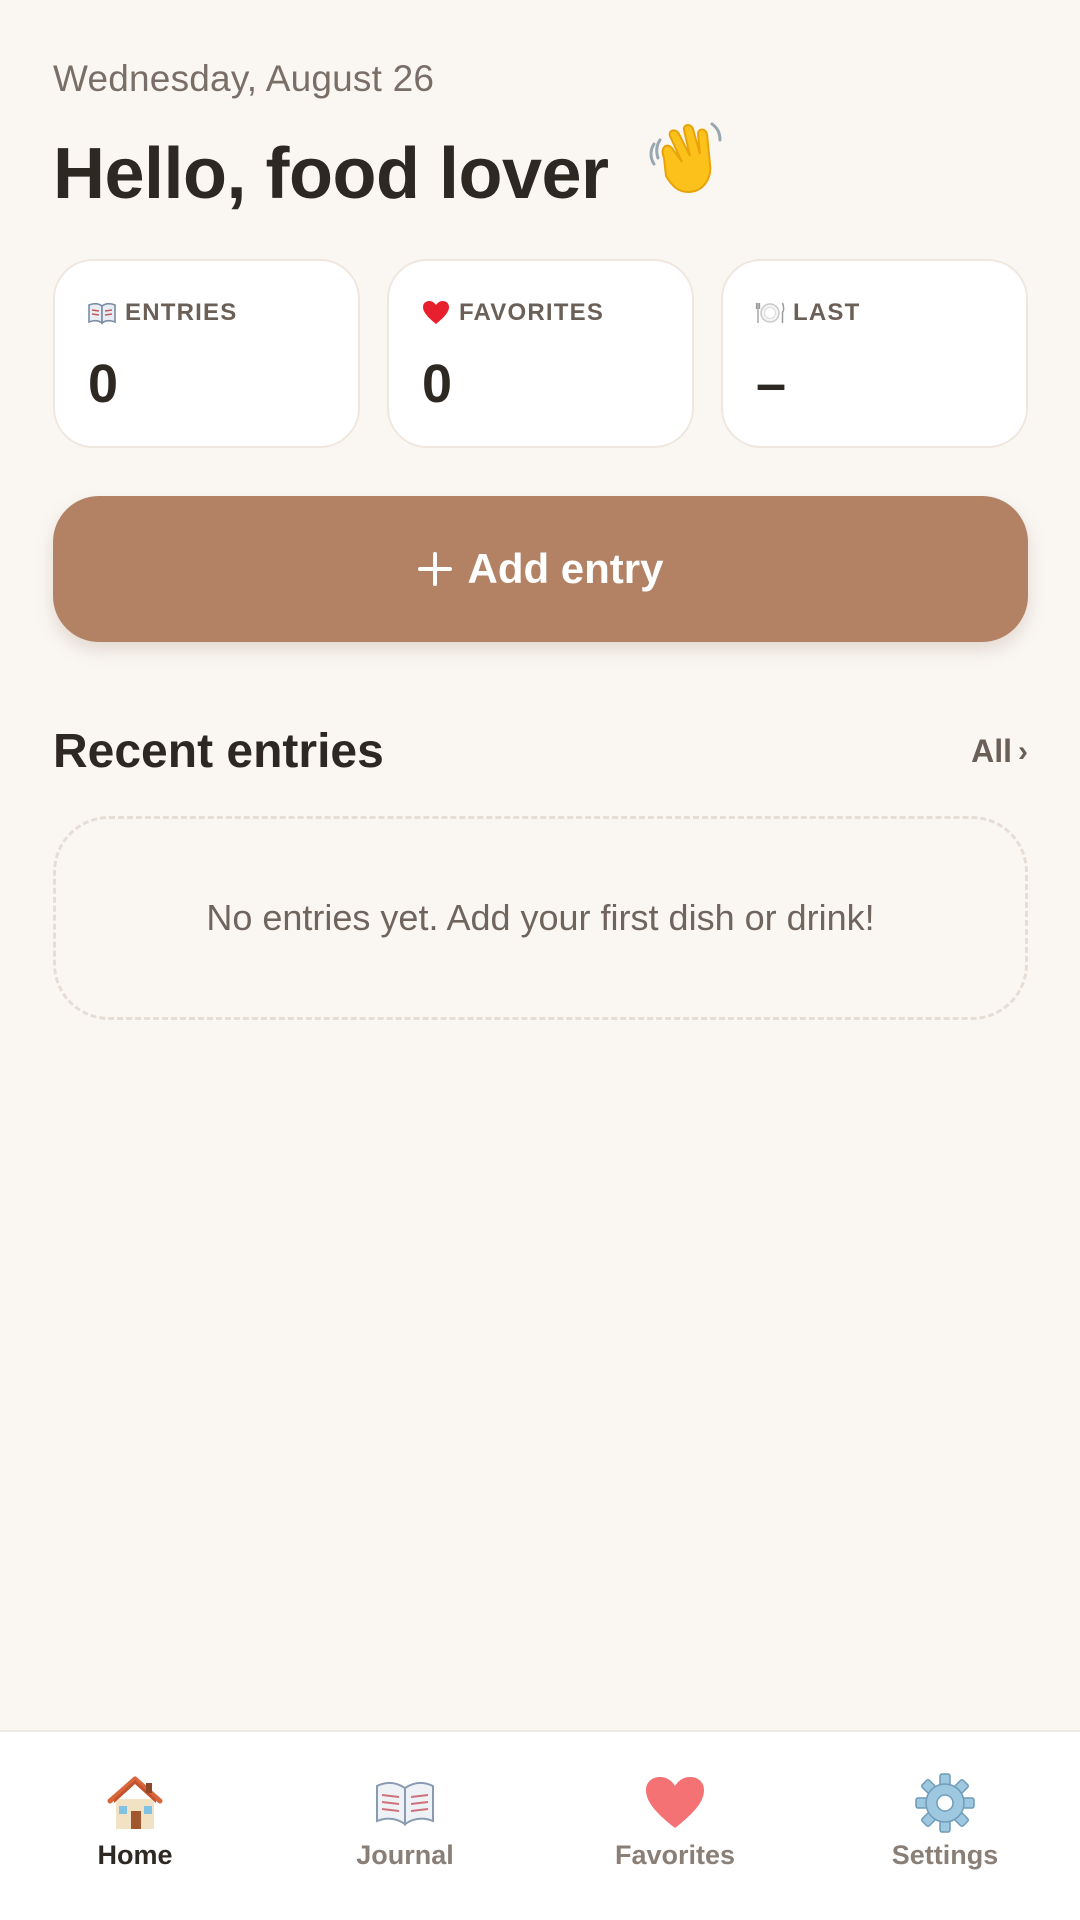  I want to click on section-title: Recent entries, so click(218, 751).